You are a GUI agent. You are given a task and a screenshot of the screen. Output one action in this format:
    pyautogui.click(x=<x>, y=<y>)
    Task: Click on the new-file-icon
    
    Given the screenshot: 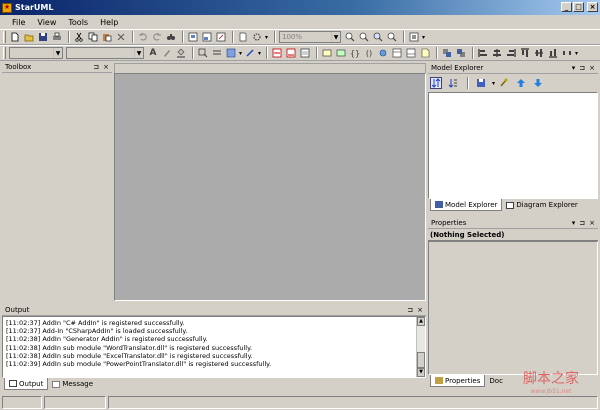 What is the action you would take?
    pyautogui.click(x=15, y=37)
    